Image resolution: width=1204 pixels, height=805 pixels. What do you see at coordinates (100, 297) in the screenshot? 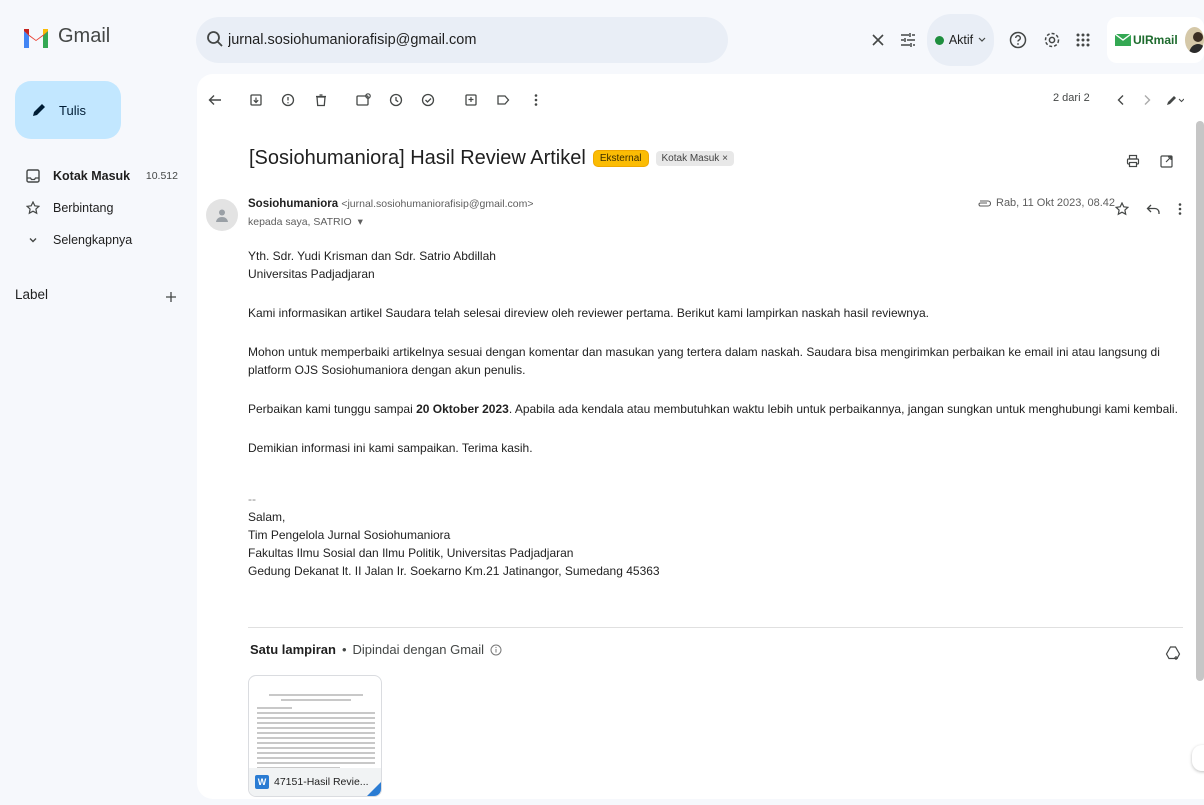
I see `labels-section-header: Label` at bounding box center [100, 297].